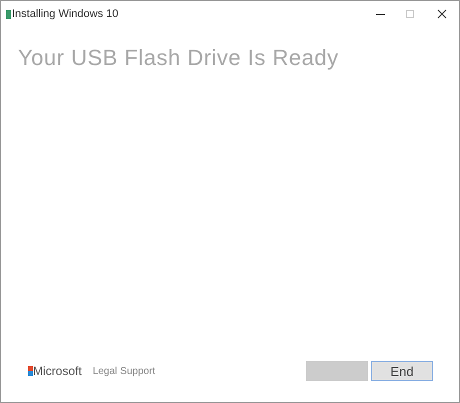 This screenshot has height=403, width=460. What do you see at coordinates (410, 14) in the screenshot?
I see `maximize-icon` at bounding box center [410, 14].